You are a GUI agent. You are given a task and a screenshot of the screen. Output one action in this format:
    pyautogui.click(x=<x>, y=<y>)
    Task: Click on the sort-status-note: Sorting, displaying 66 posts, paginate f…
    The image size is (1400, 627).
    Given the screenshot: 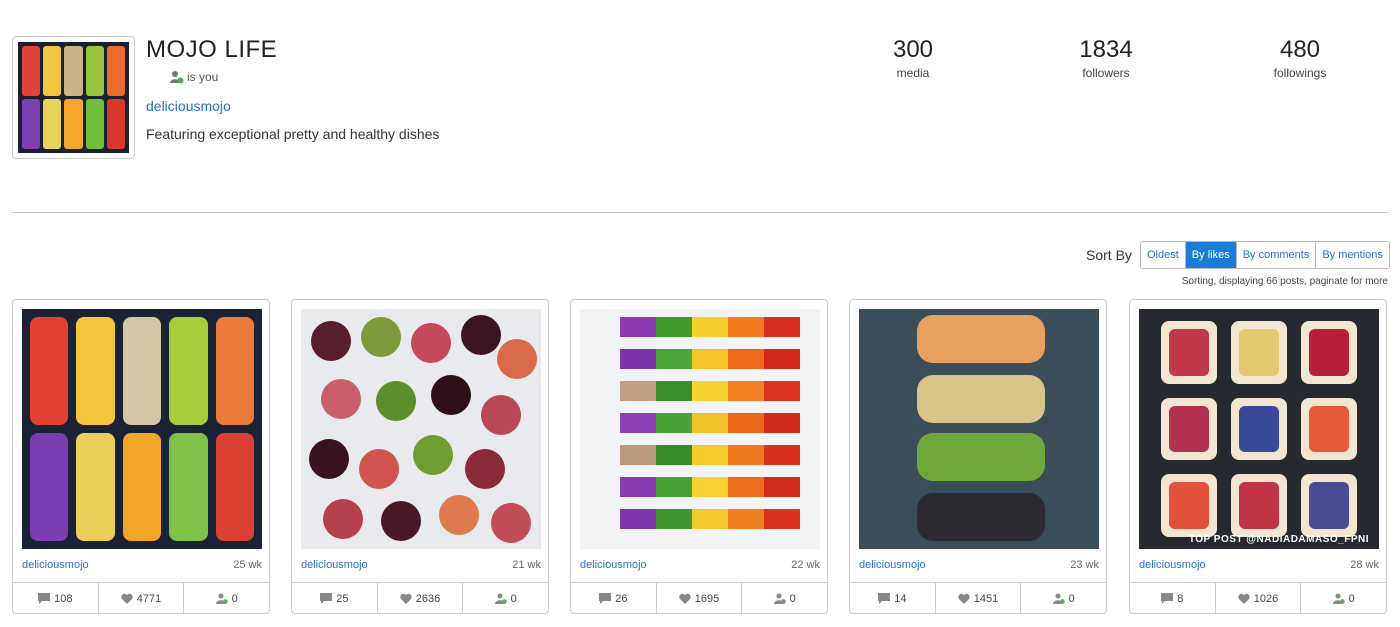 What is the action you would take?
    pyautogui.click(x=1284, y=281)
    